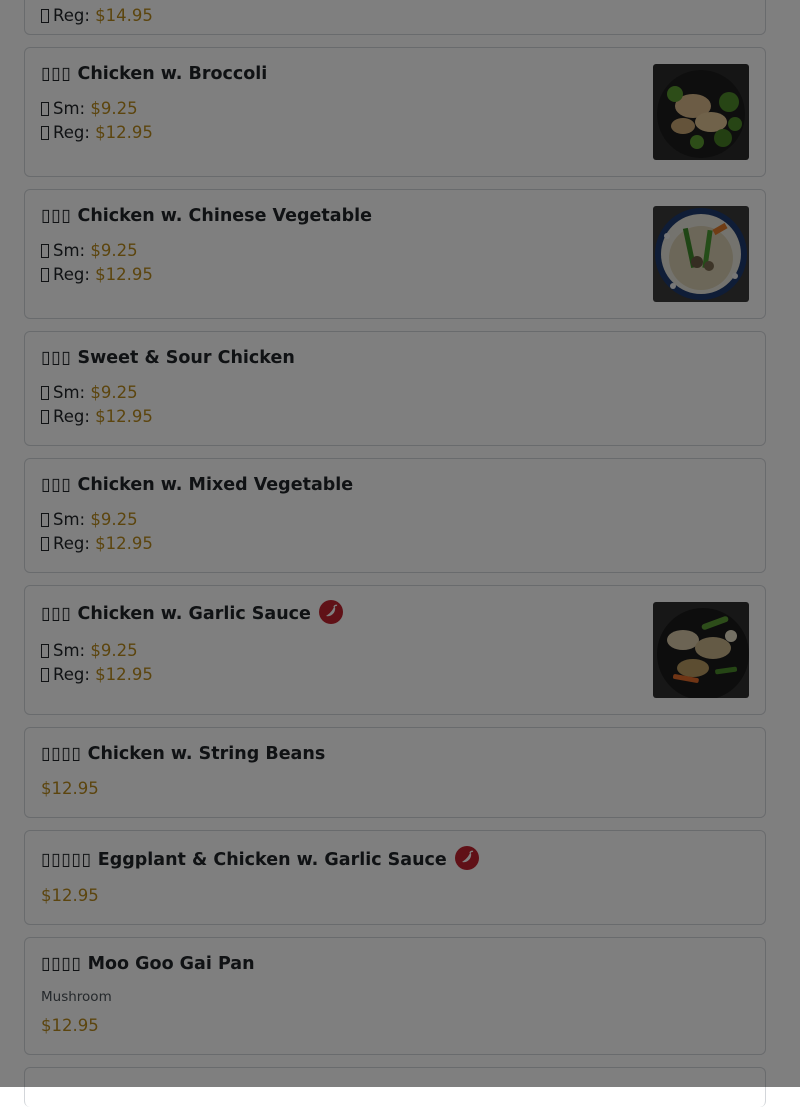  I want to click on menu-item-card: ▯▯▯▯ Moo Goo Gai Pan Mushroom $12.95, so click(395, 996).